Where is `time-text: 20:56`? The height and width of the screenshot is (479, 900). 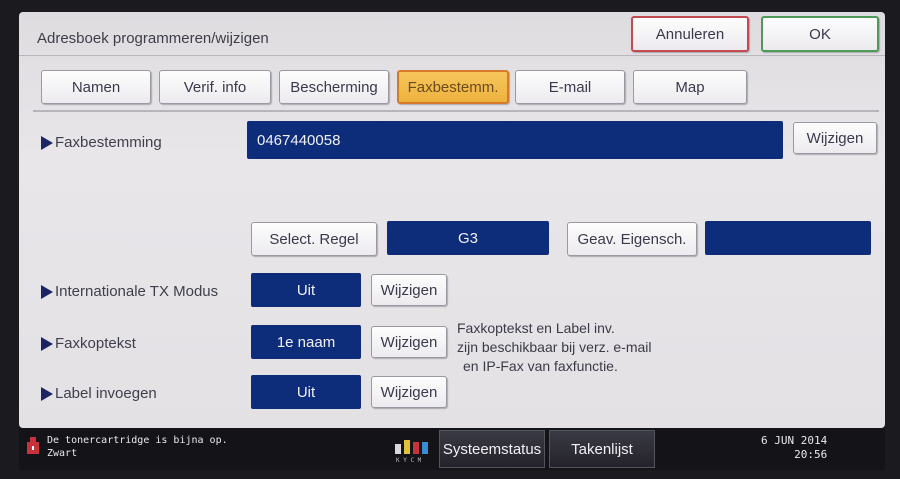 time-text: 20:56 is located at coordinates (811, 454).